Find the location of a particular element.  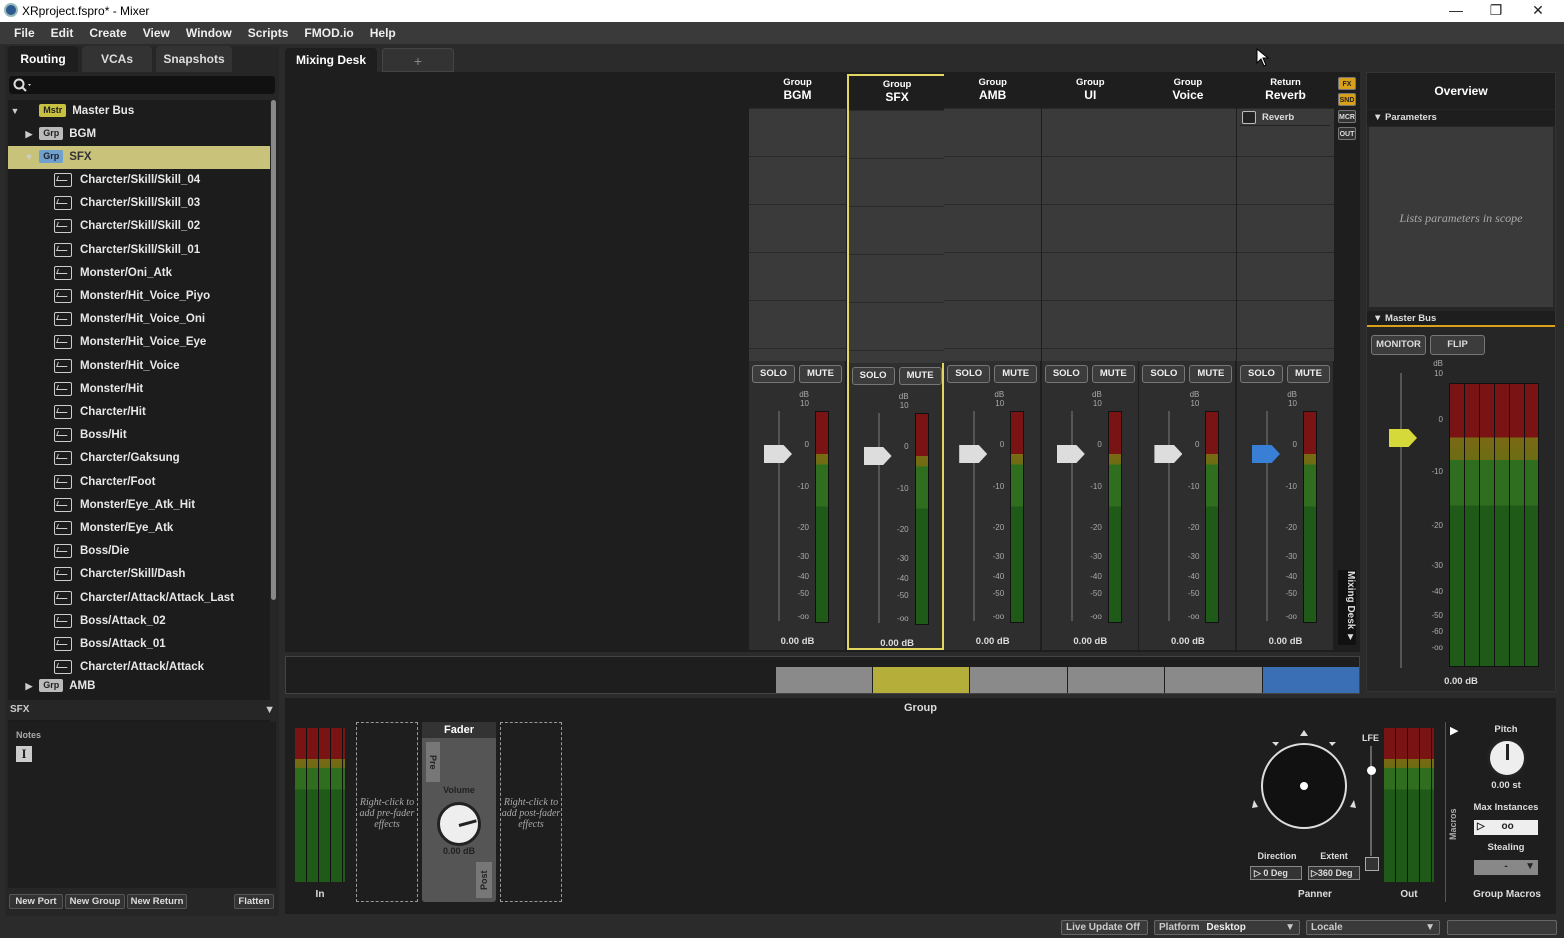

tree-item-event: Charcter/Hit is located at coordinates (139, 412).